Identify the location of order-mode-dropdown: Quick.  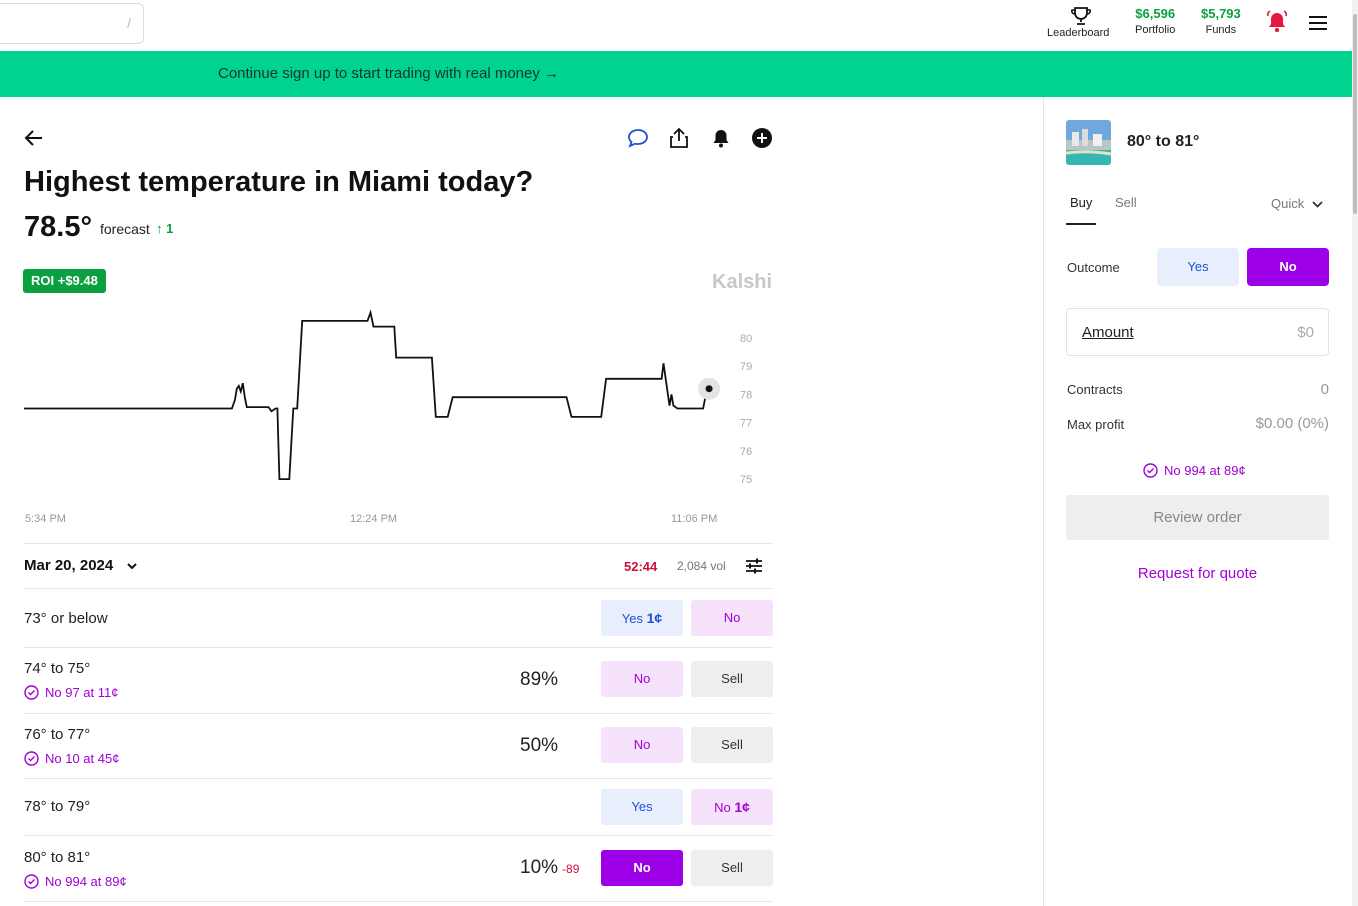
(1297, 203).